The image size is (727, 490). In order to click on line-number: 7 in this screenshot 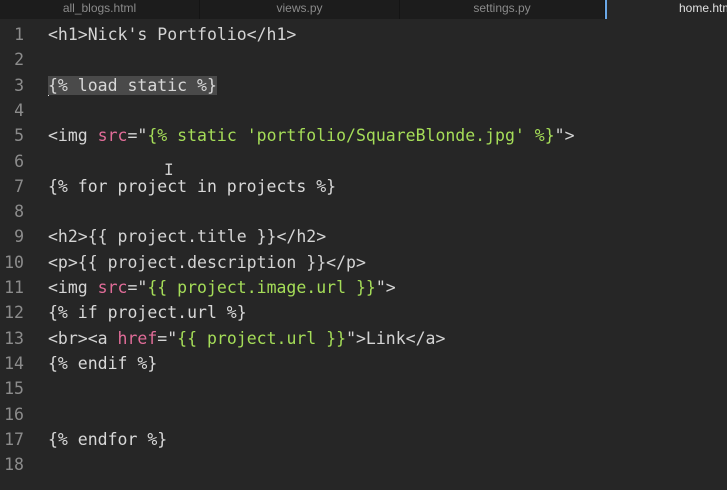, I will do `click(19, 186)`.